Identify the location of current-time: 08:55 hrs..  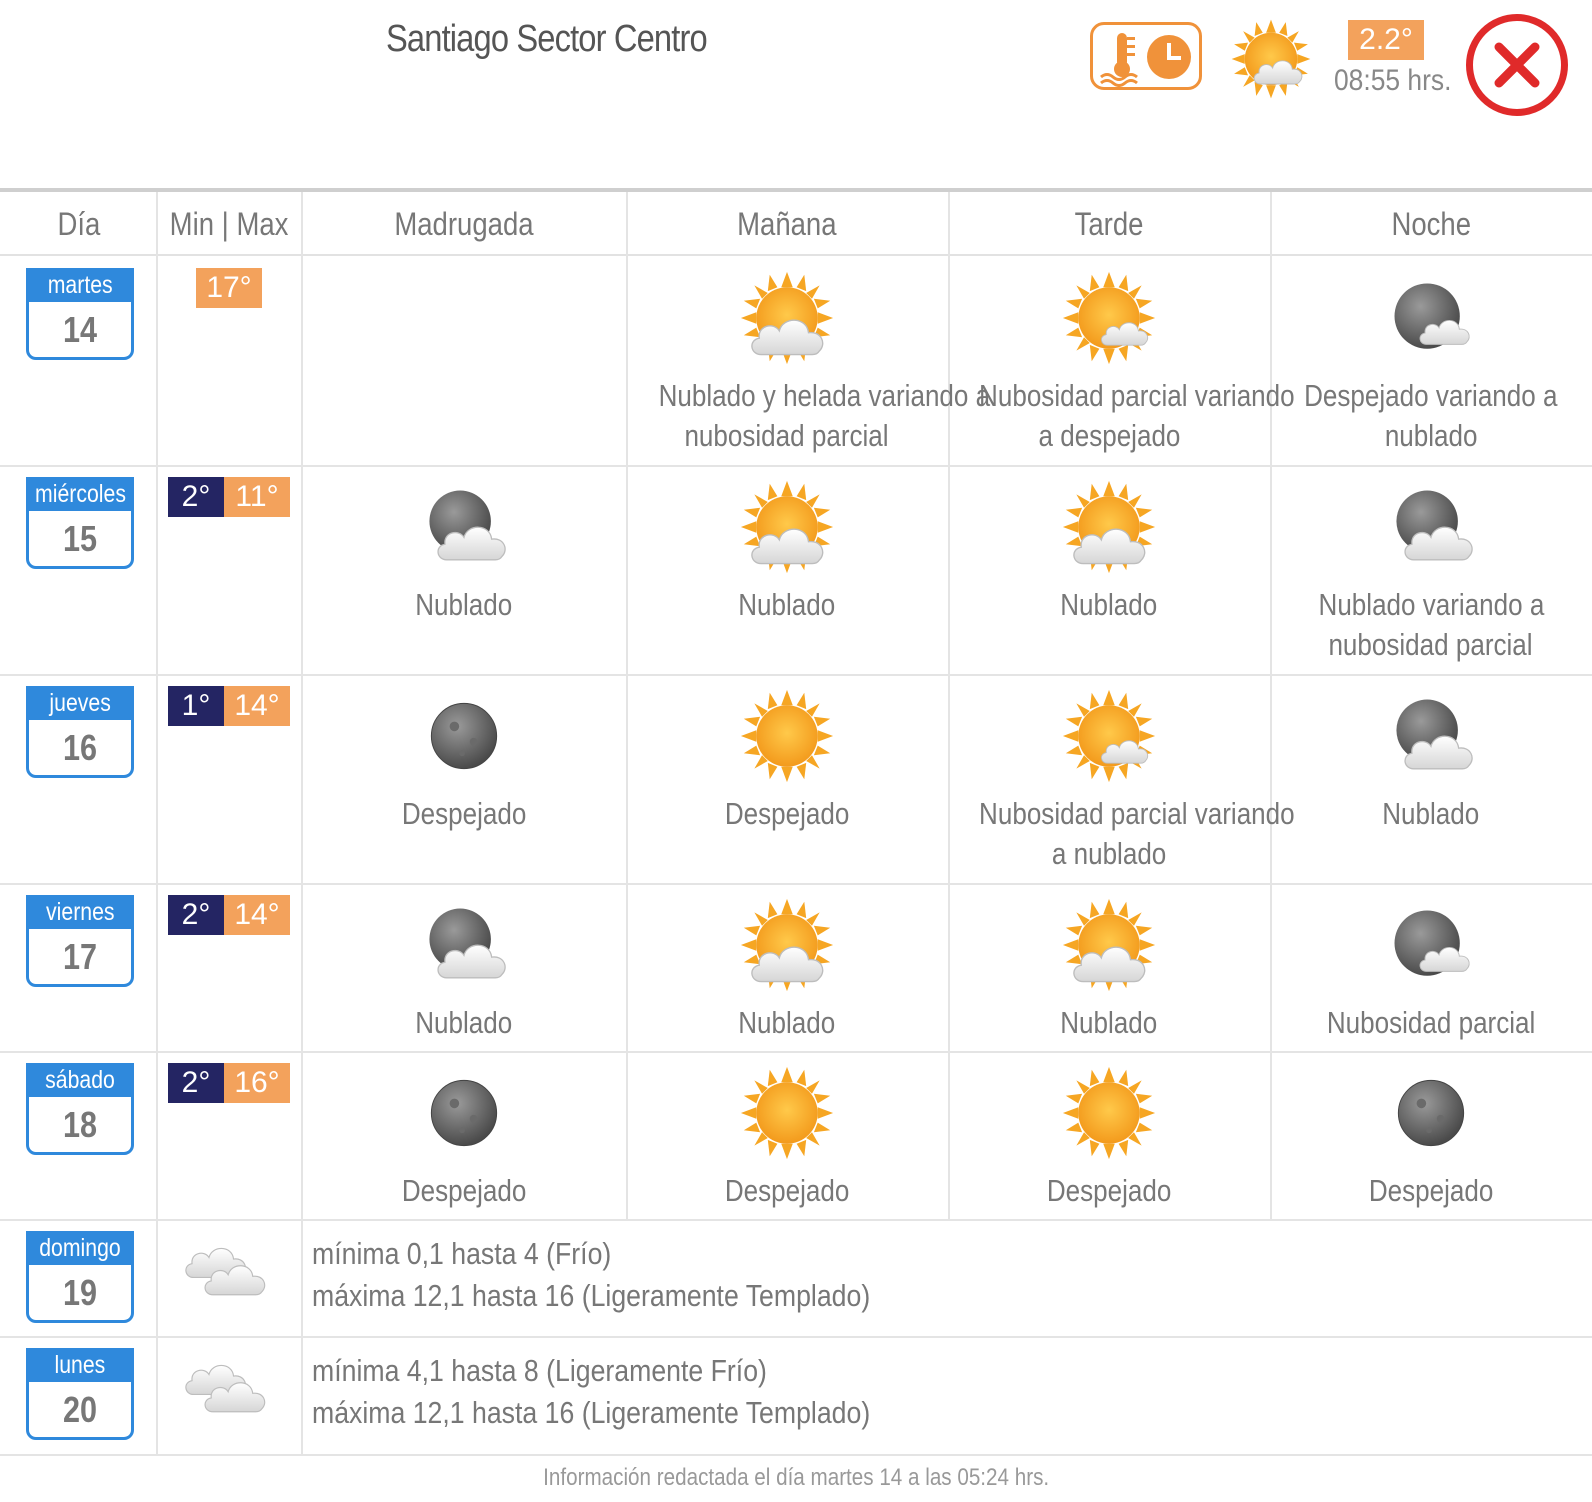
(1393, 80).